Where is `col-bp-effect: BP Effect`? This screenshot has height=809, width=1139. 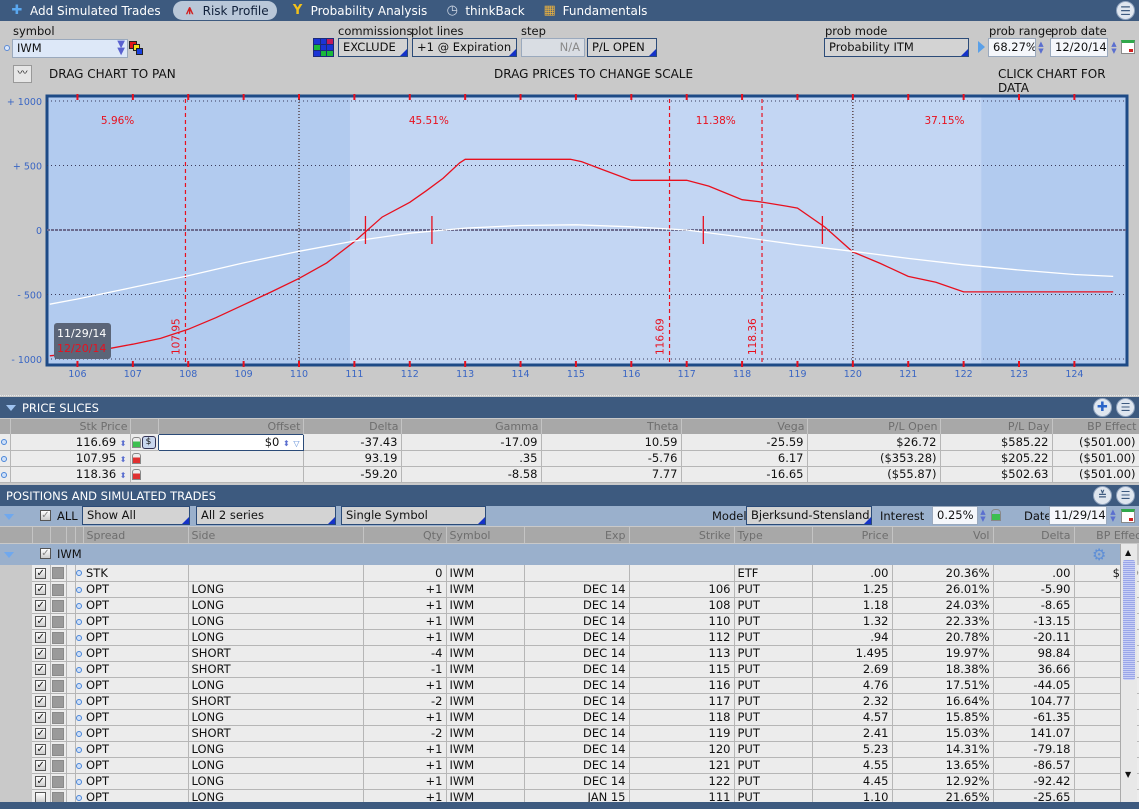 col-bp-effect: BP Effect is located at coordinates (1095, 426).